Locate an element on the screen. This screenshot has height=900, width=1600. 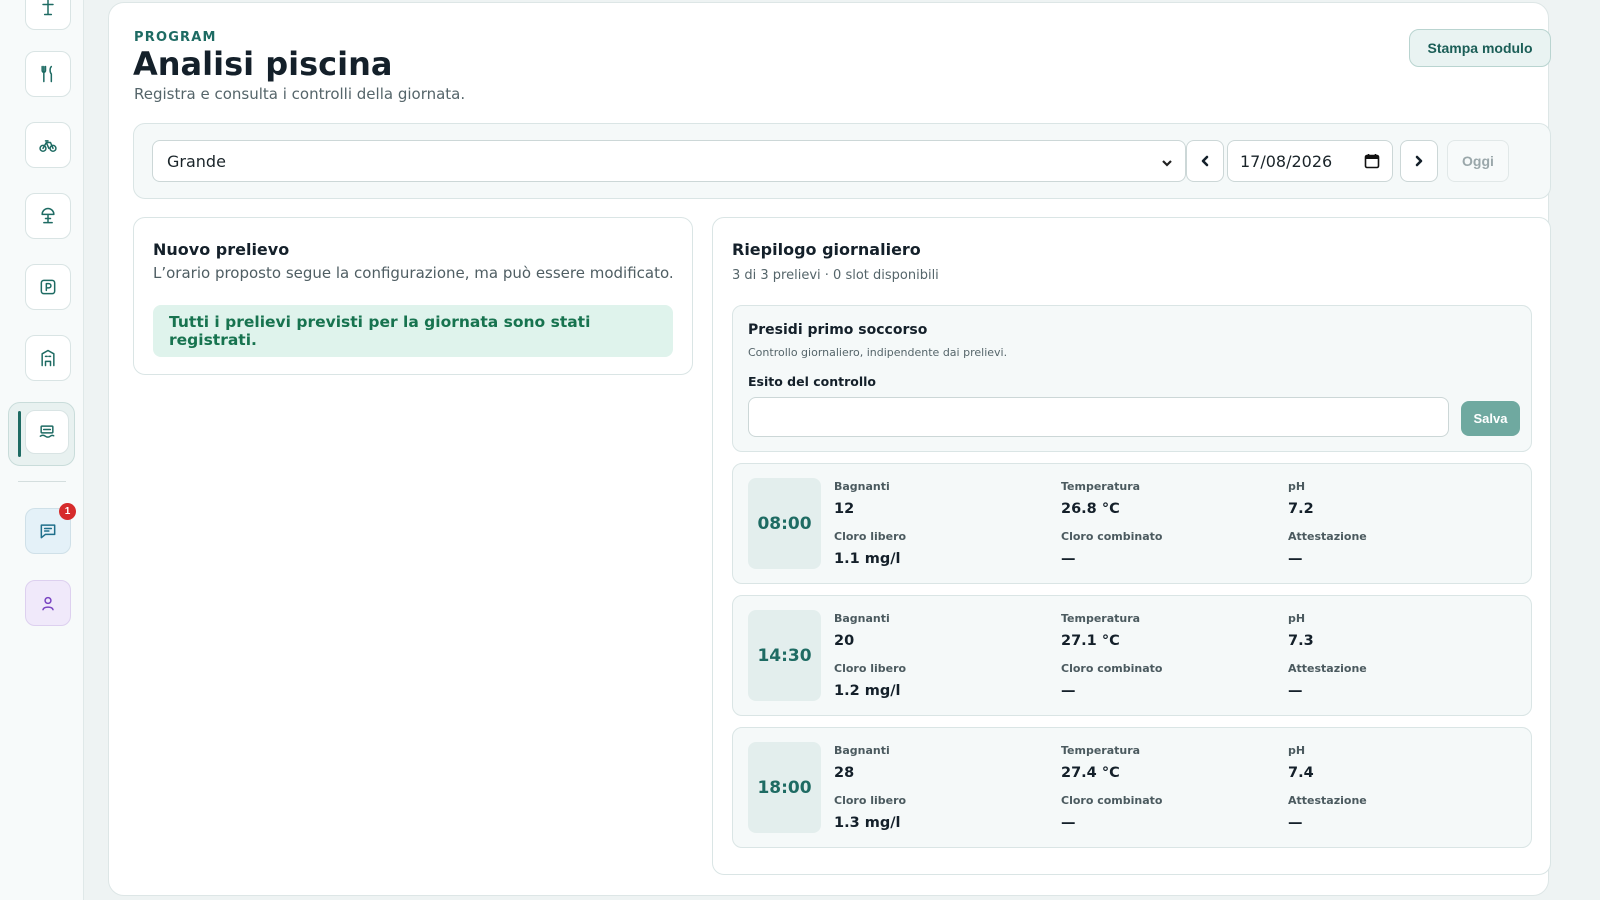
bicycle-icon is located at coordinates (48, 146).